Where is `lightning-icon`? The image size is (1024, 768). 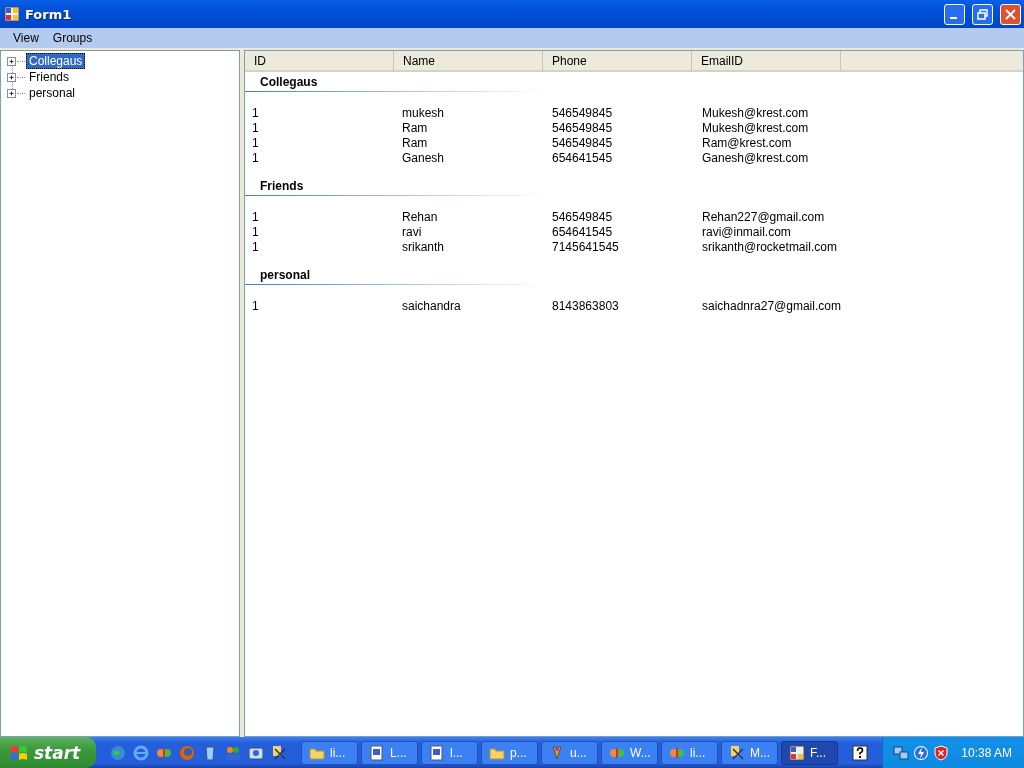
lightning-icon is located at coordinates (921, 752).